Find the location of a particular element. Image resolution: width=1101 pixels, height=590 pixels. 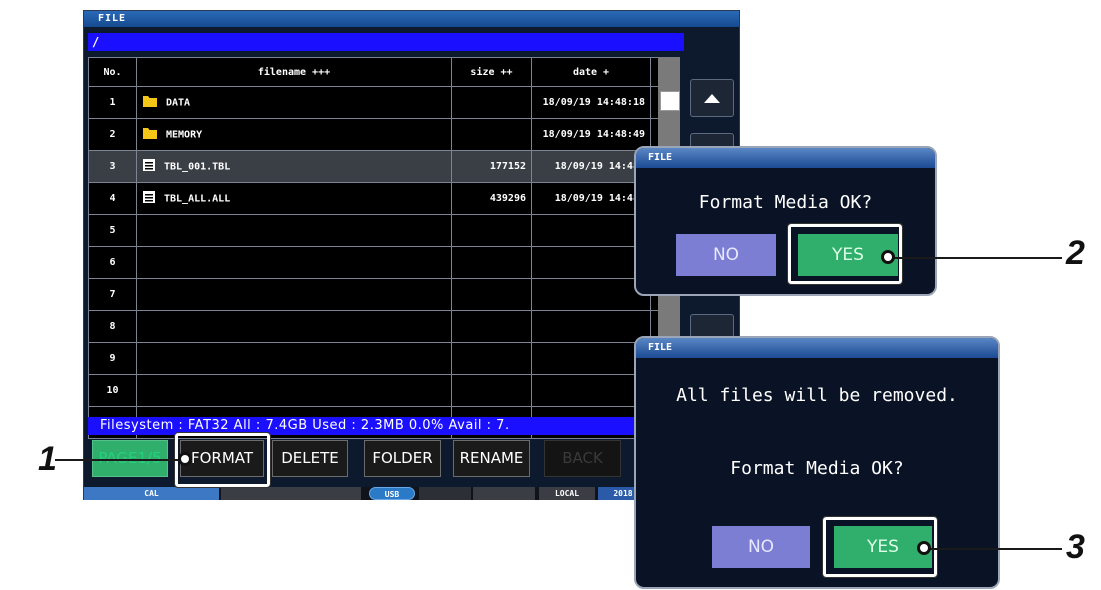

status-cal: CAL is located at coordinates (151, 493).